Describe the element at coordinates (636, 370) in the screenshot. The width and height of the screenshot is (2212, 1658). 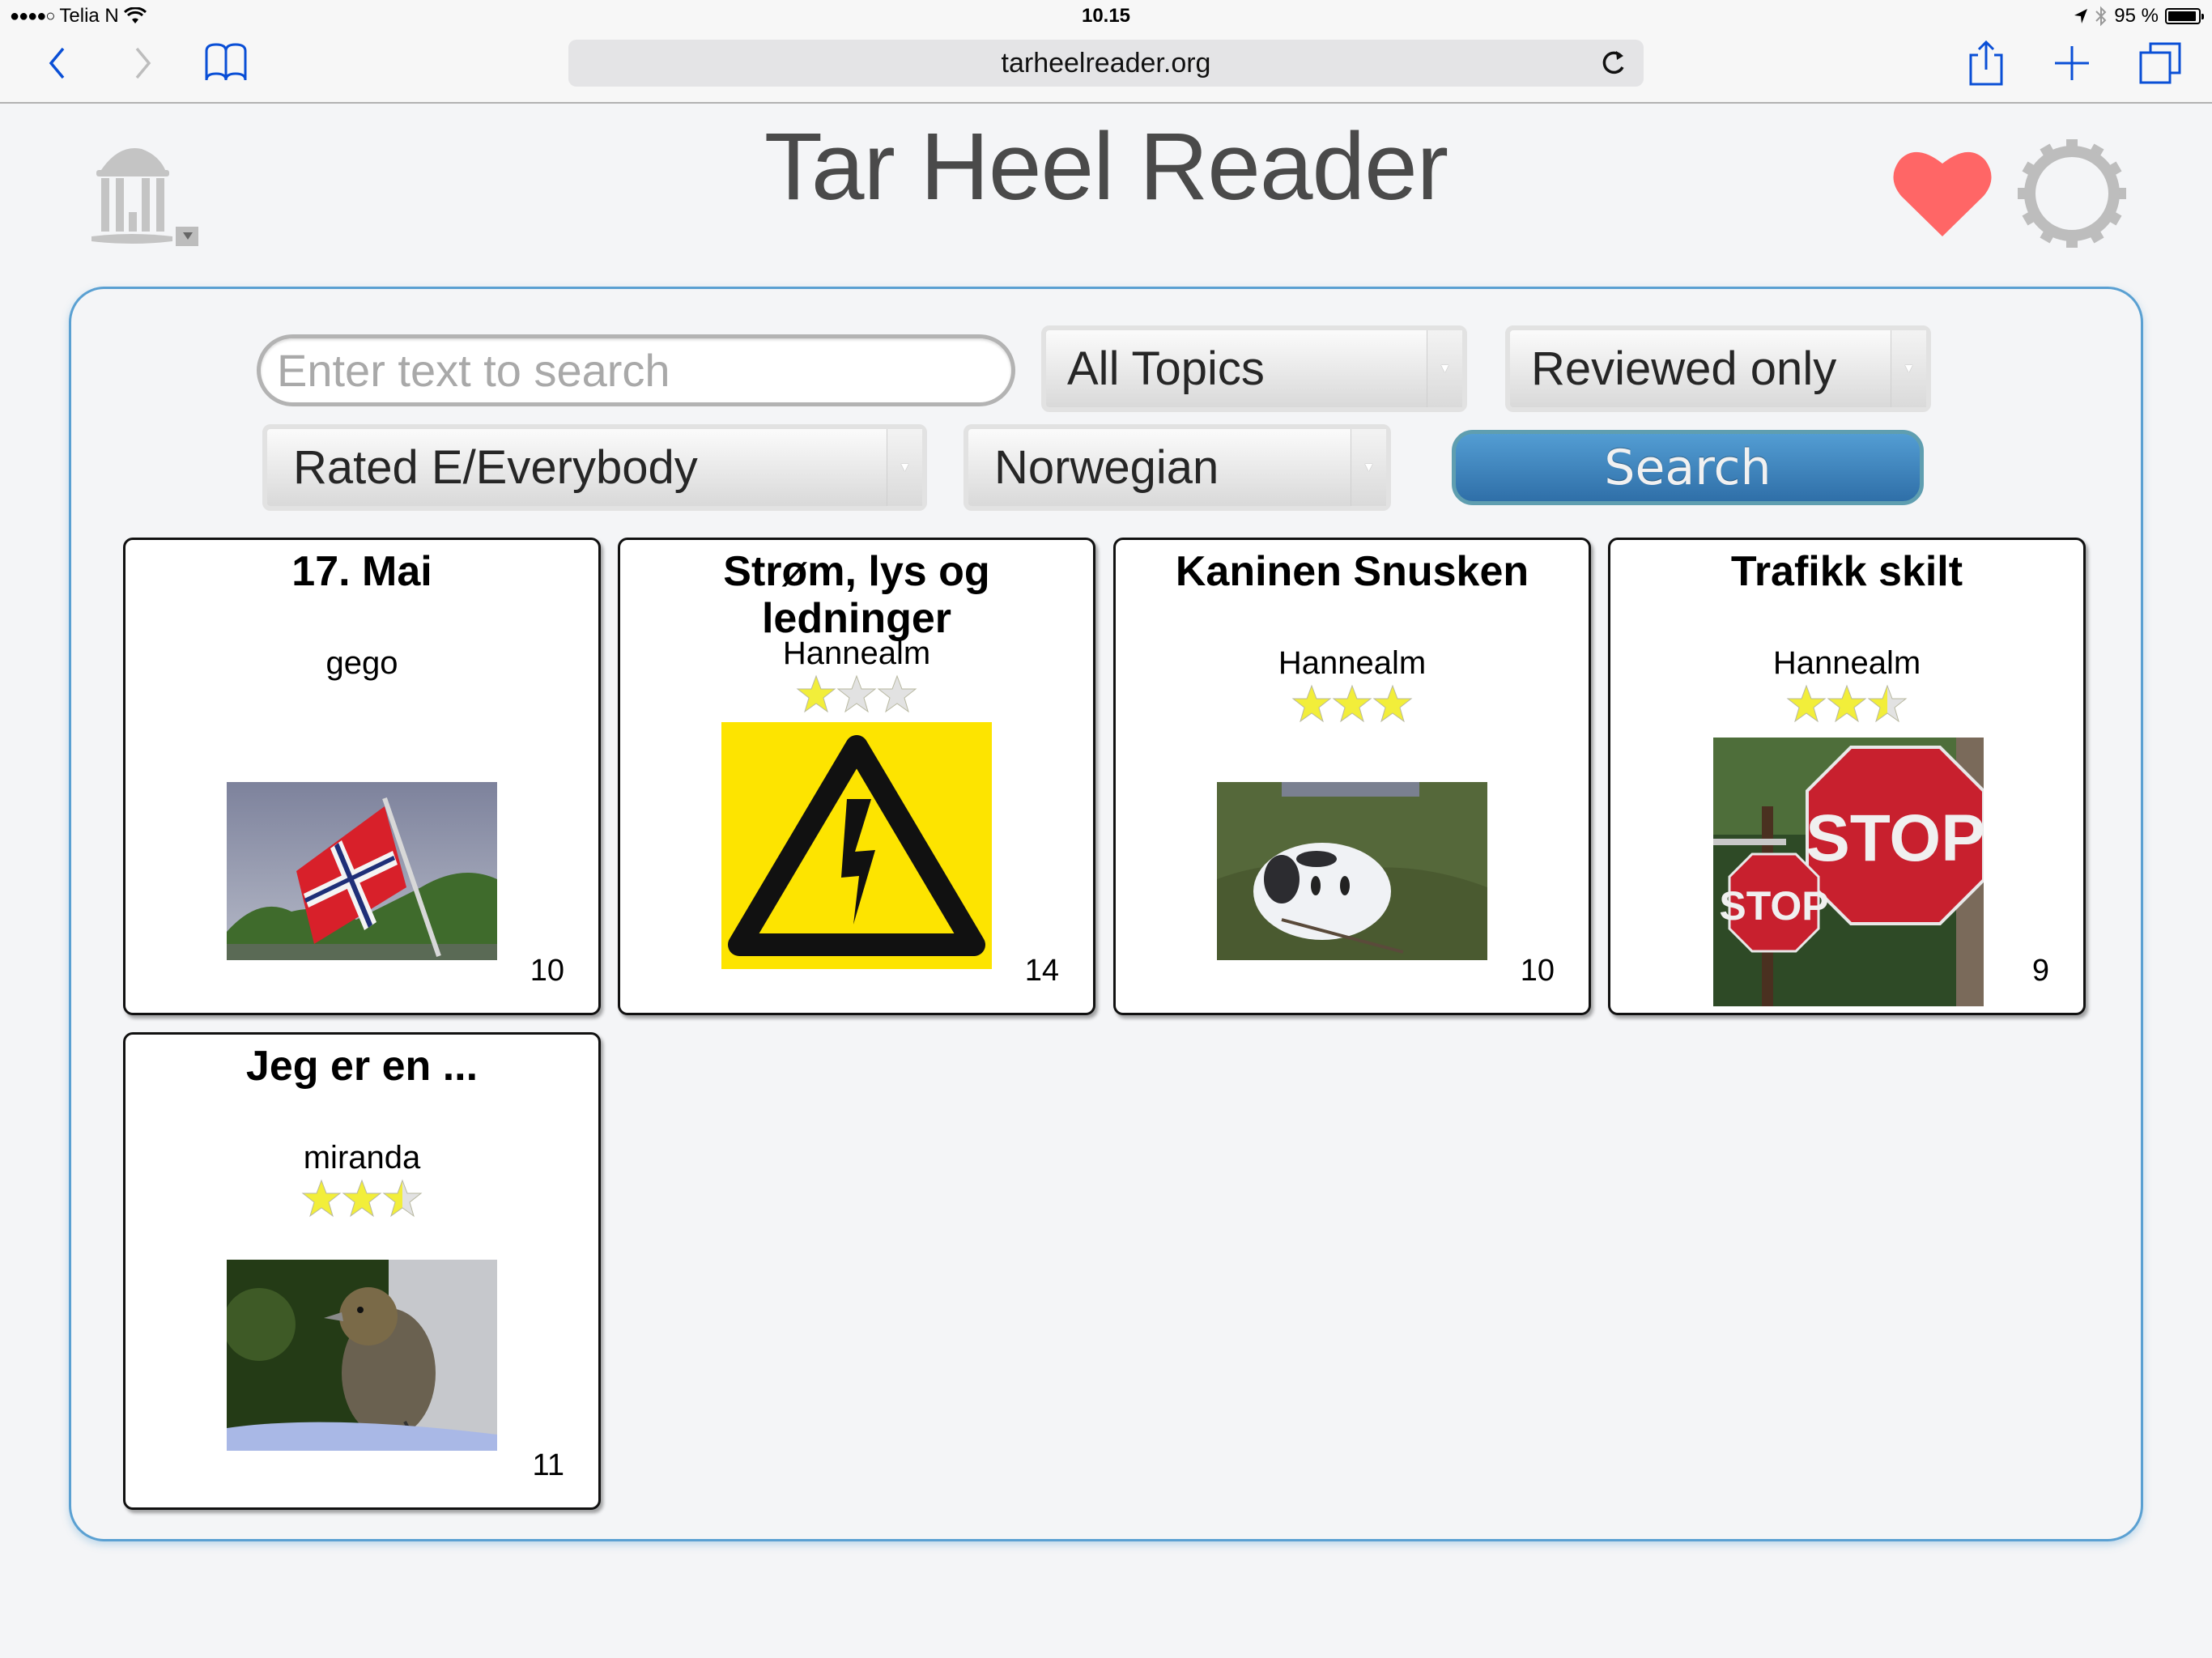
I see `search-input` at that location.